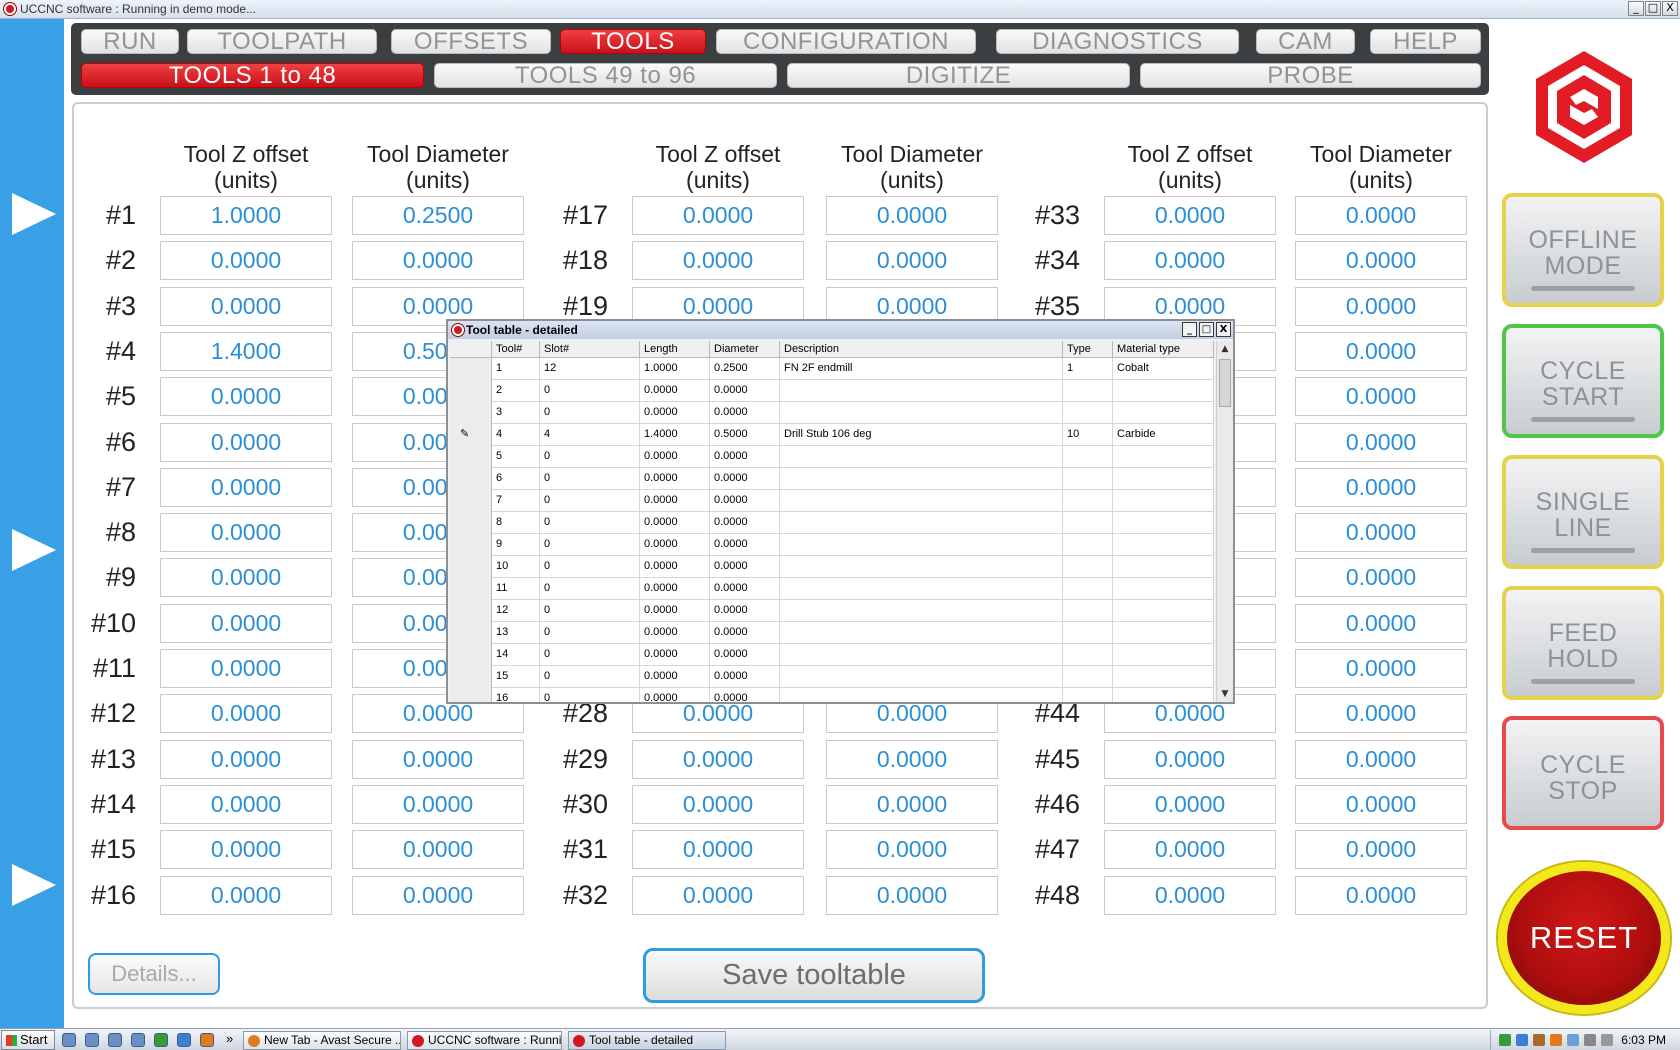  Describe the element at coordinates (1223, 329) in the screenshot. I see `dialog-close-button: X` at that location.